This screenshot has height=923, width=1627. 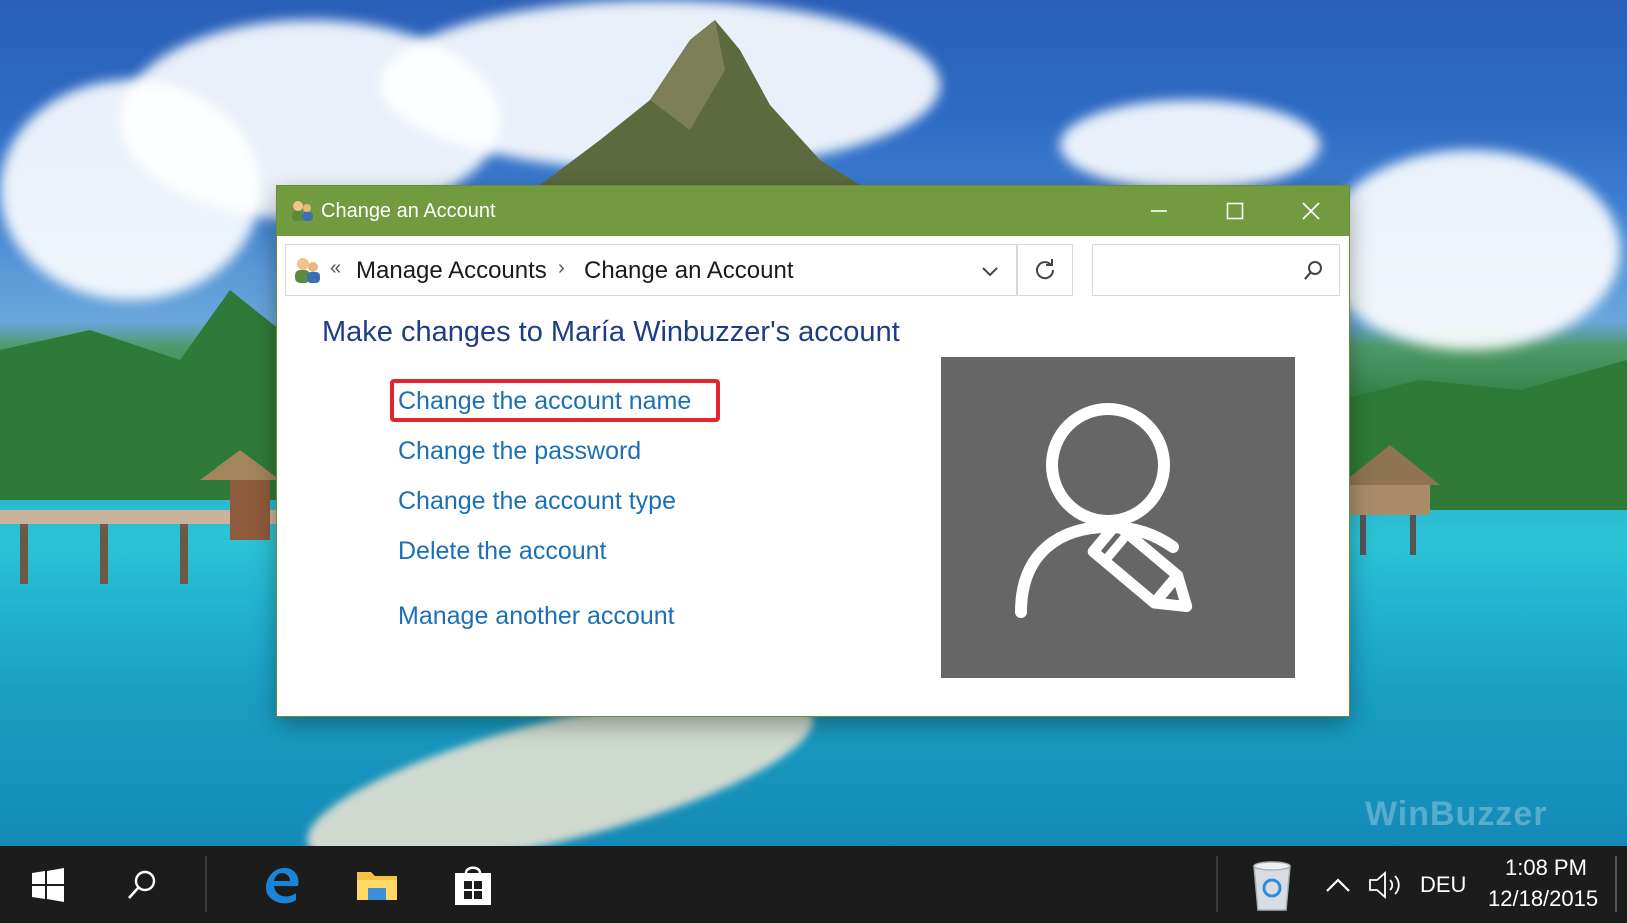 I want to click on delete-account-link: Delete the account, so click(x=502, y=551).